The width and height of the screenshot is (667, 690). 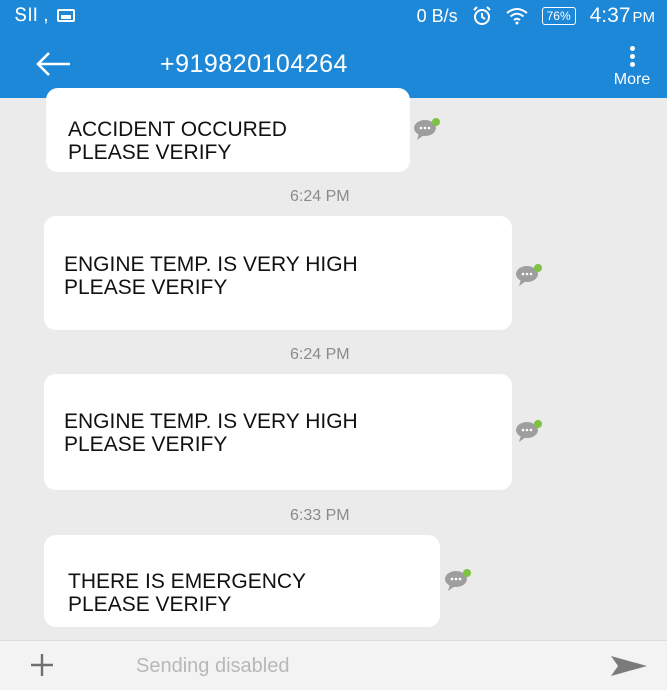 I want to click on status-time: 4:37 PM, so click(x=622, y=16).